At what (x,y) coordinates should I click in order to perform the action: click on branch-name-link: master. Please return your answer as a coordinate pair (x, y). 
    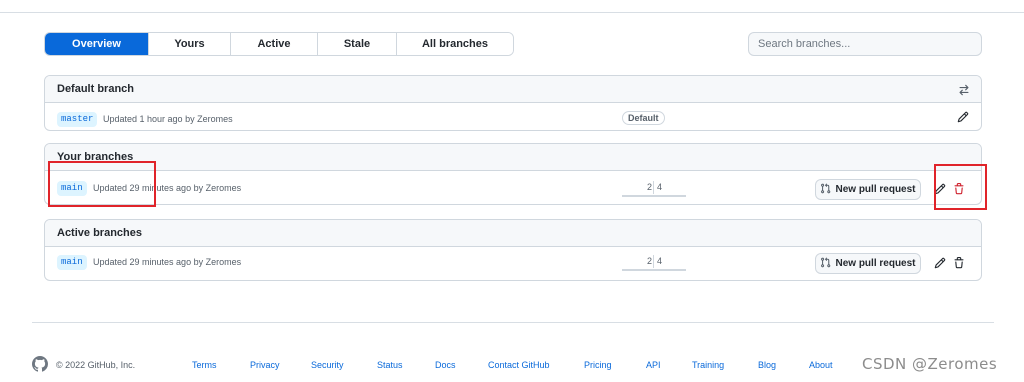
    Looking at the image, I should click on (77, 119).